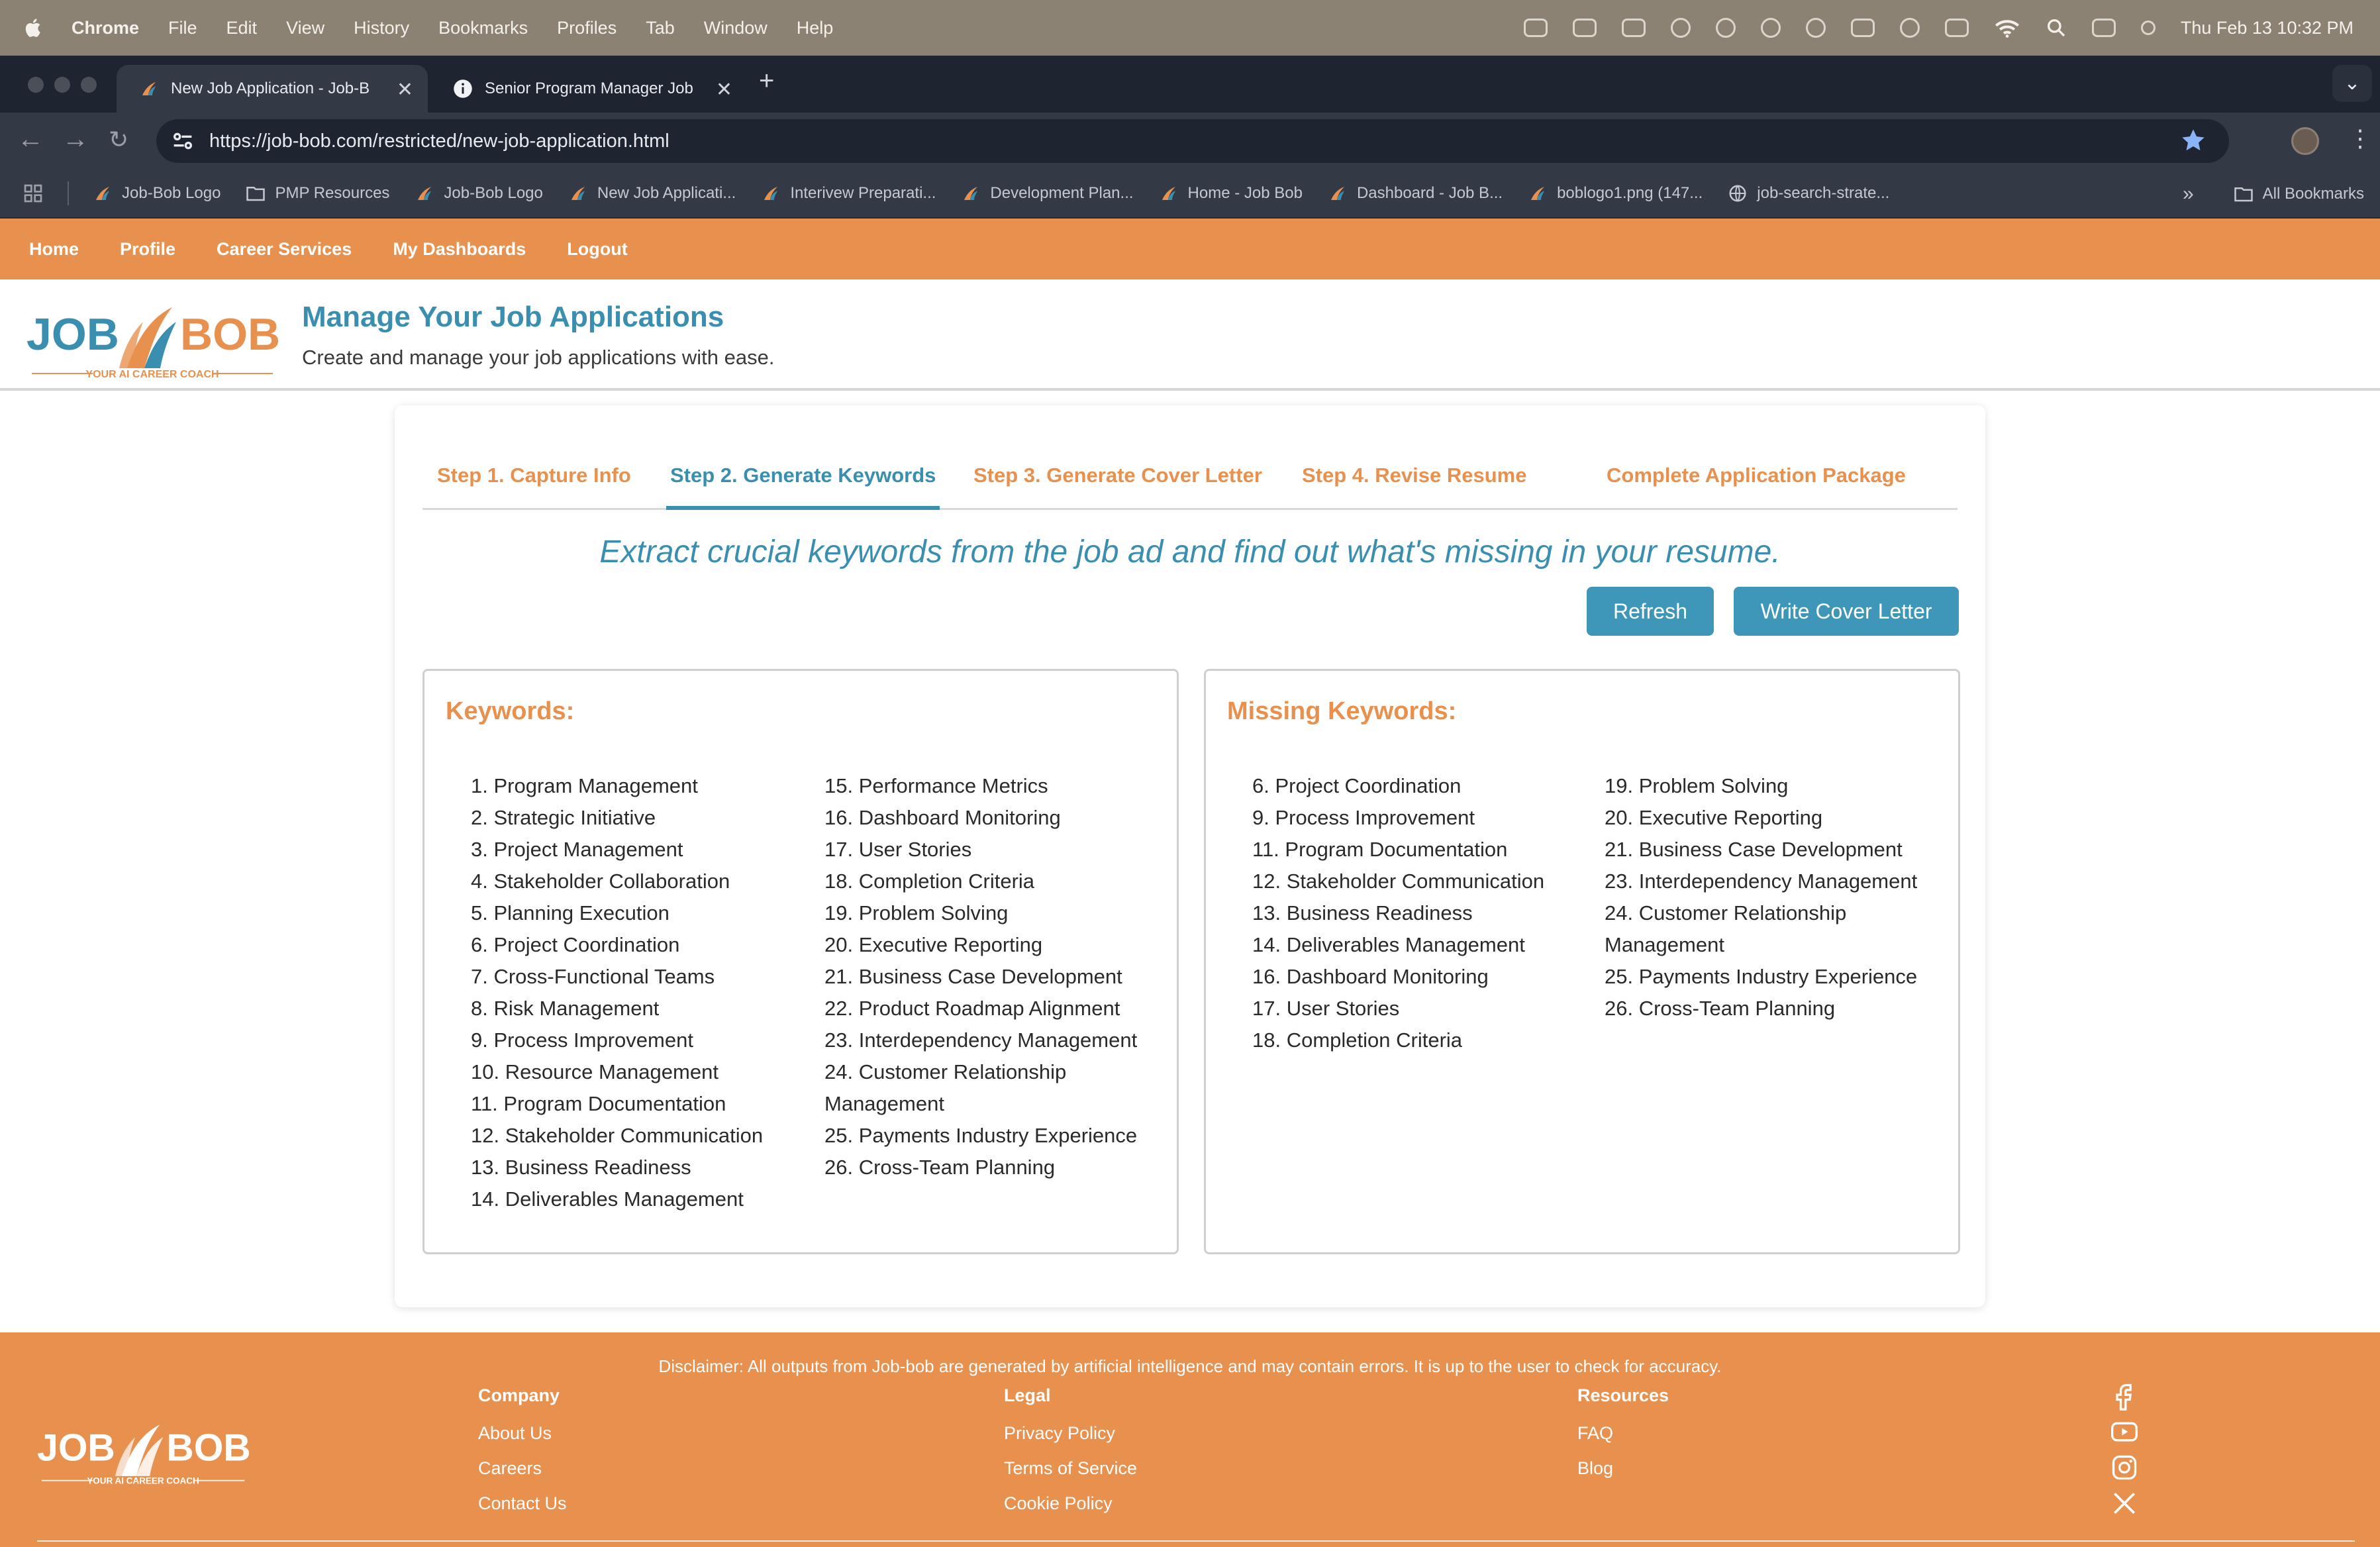 The image size is (2380, 1547). What do you see at coordinates (118, 140) in the screenshot?
I see `reload-icon: ↻` at bounding box center [118, 140].